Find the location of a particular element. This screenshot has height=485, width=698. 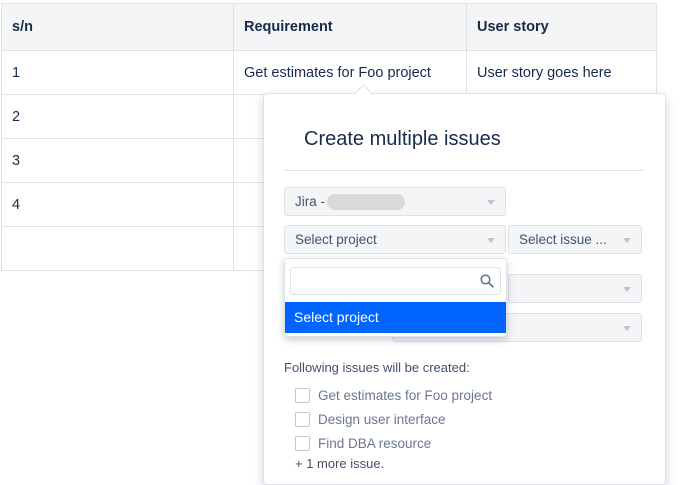

dropdown-search-box is located at coordinates (395, 281).